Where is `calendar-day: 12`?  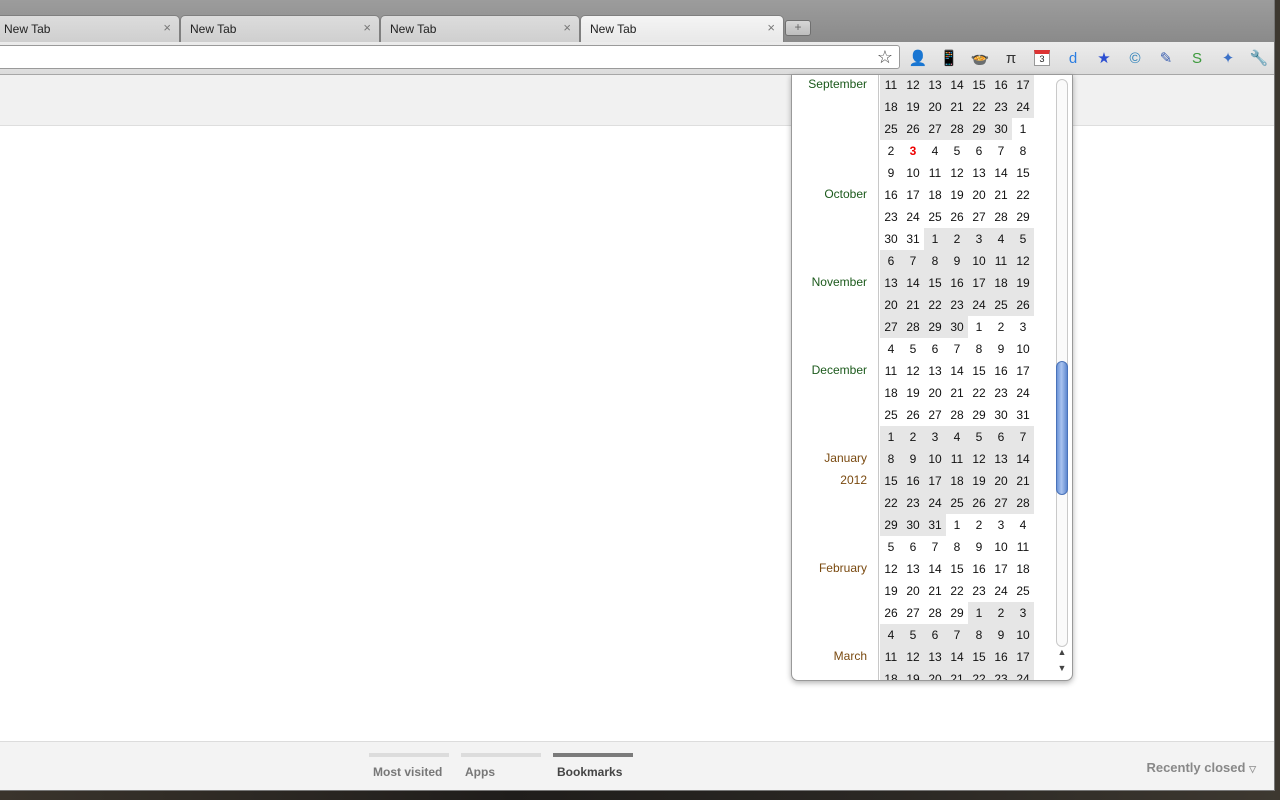
calendar-day: 12 is located at coordinates (913, 85).